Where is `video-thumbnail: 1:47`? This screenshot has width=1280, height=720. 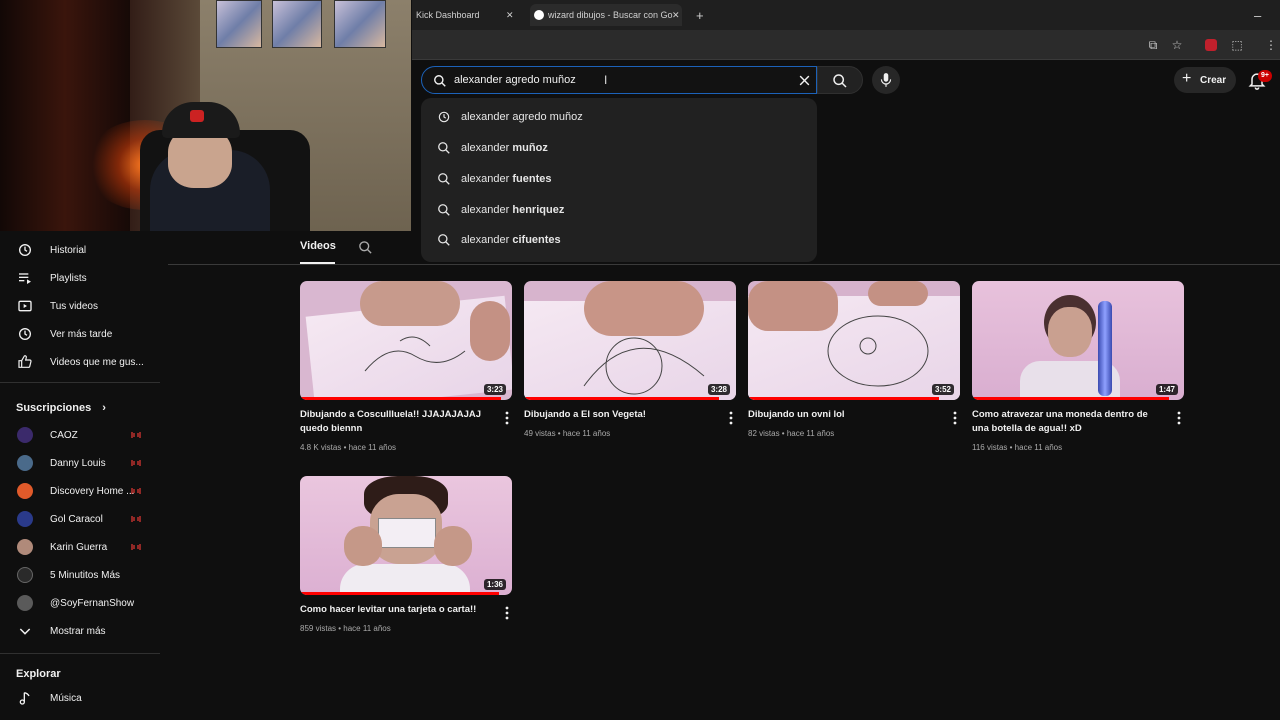 video-thumbnail: 1:47 is located at coordinates (1078, 340).